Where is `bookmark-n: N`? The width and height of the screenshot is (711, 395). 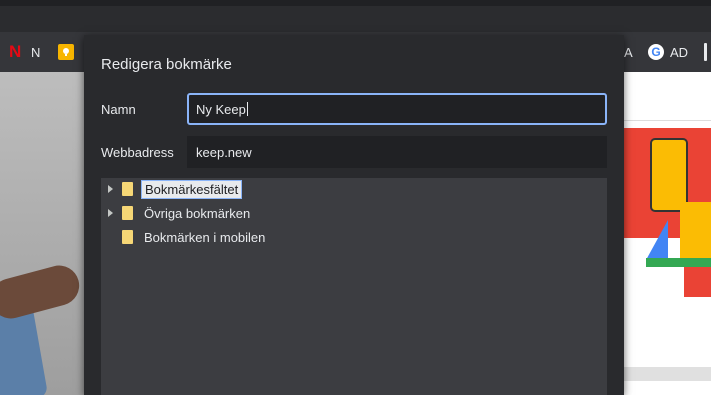 bookmark-n: N is located at coordinates (35, 52).